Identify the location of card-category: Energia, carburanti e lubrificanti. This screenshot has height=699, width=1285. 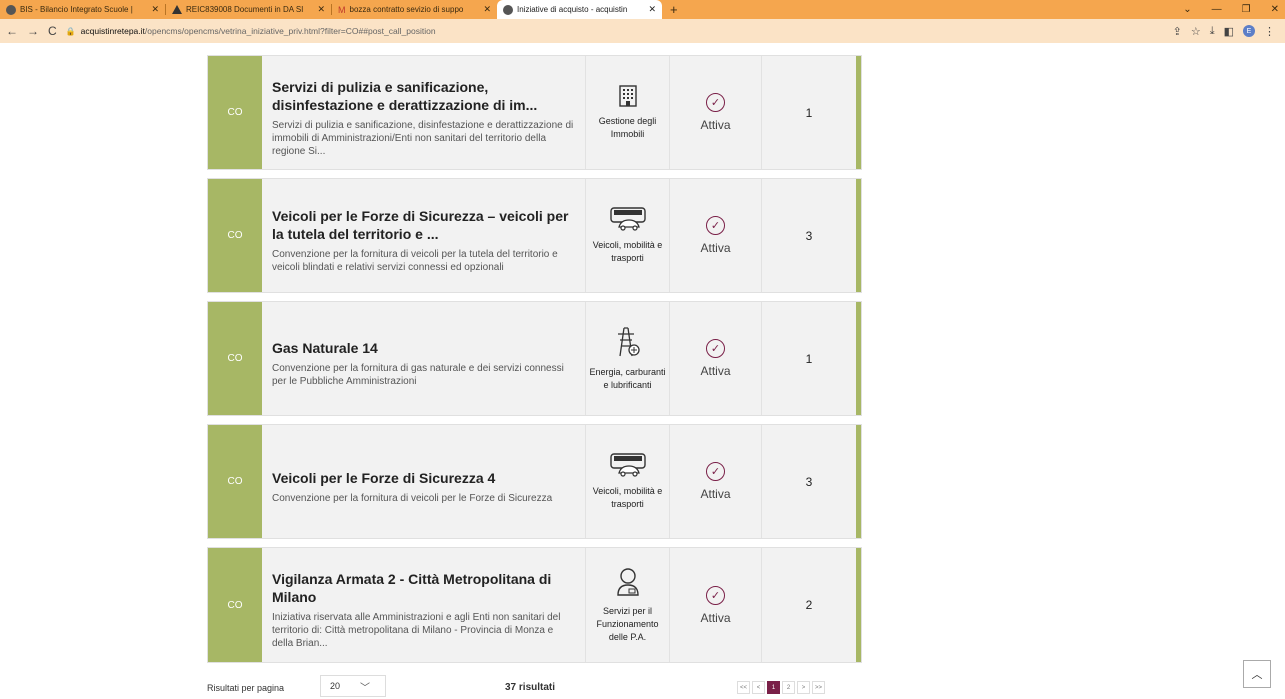
(628, 358).